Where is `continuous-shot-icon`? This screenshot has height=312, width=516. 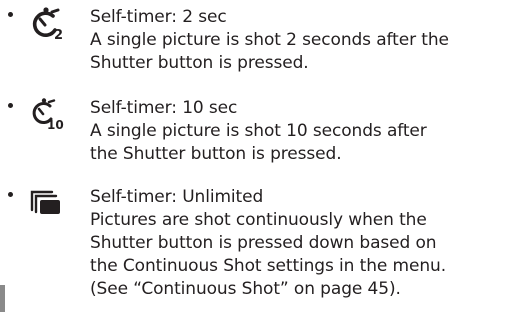 continuous-shot-icon is located at coordinates (48, 204).